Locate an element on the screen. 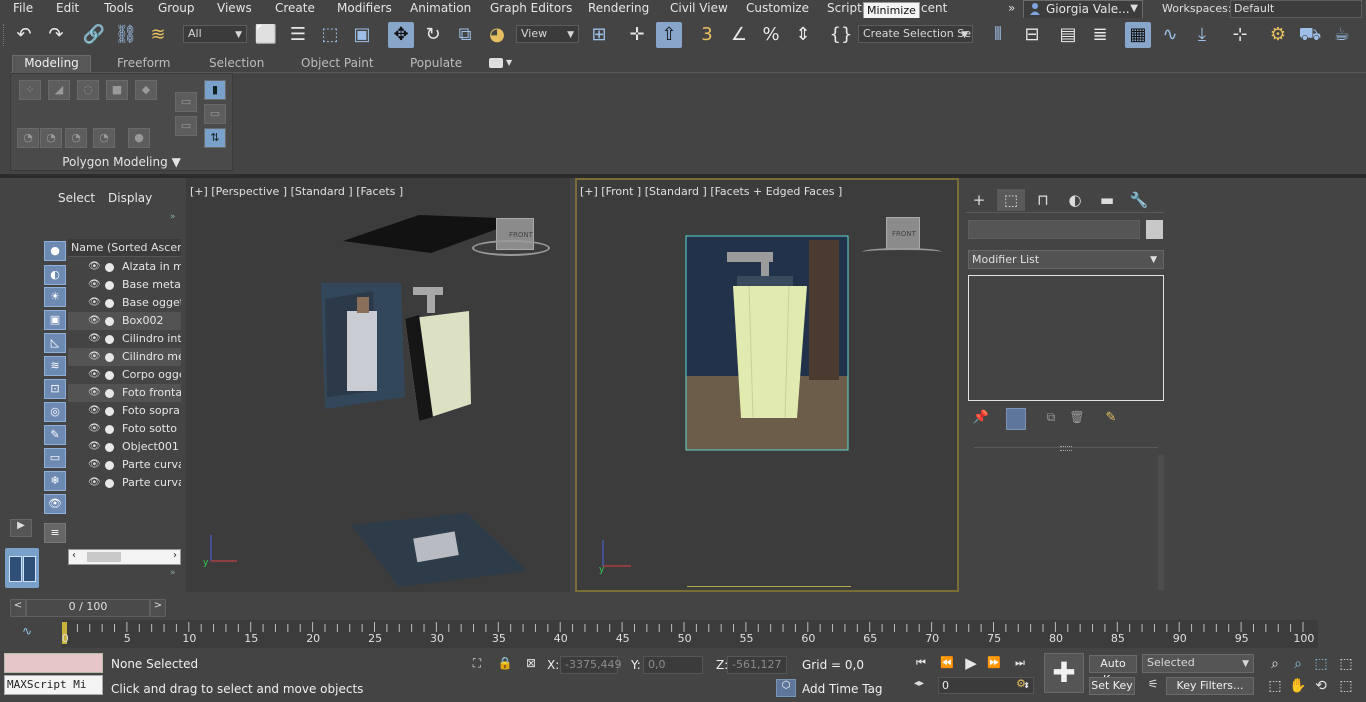 The image size is (1366, 702). display-cameras-icon: ▣ is located at coordinates (55, 320).